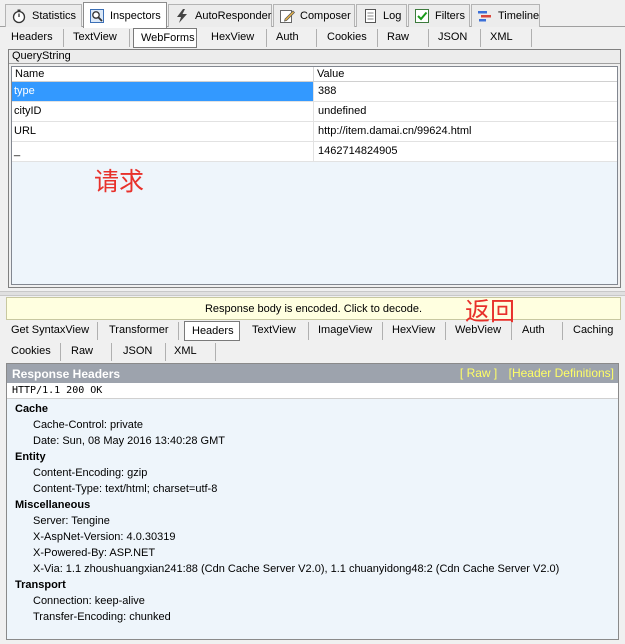 Image resolution: width=625 pixels, height=644 pixels. I want to click on group-title: Entity, so click(316, 457).